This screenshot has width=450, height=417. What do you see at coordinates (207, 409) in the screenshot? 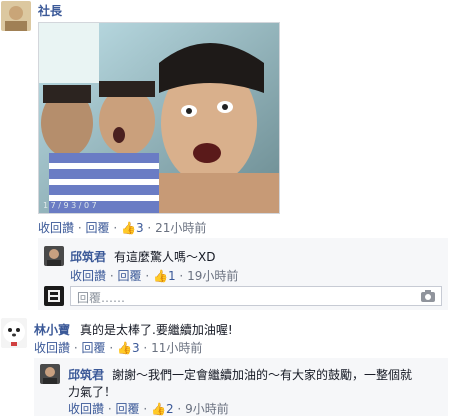
I see `timestamp: 9小時前` at bounding box center [207, 409].